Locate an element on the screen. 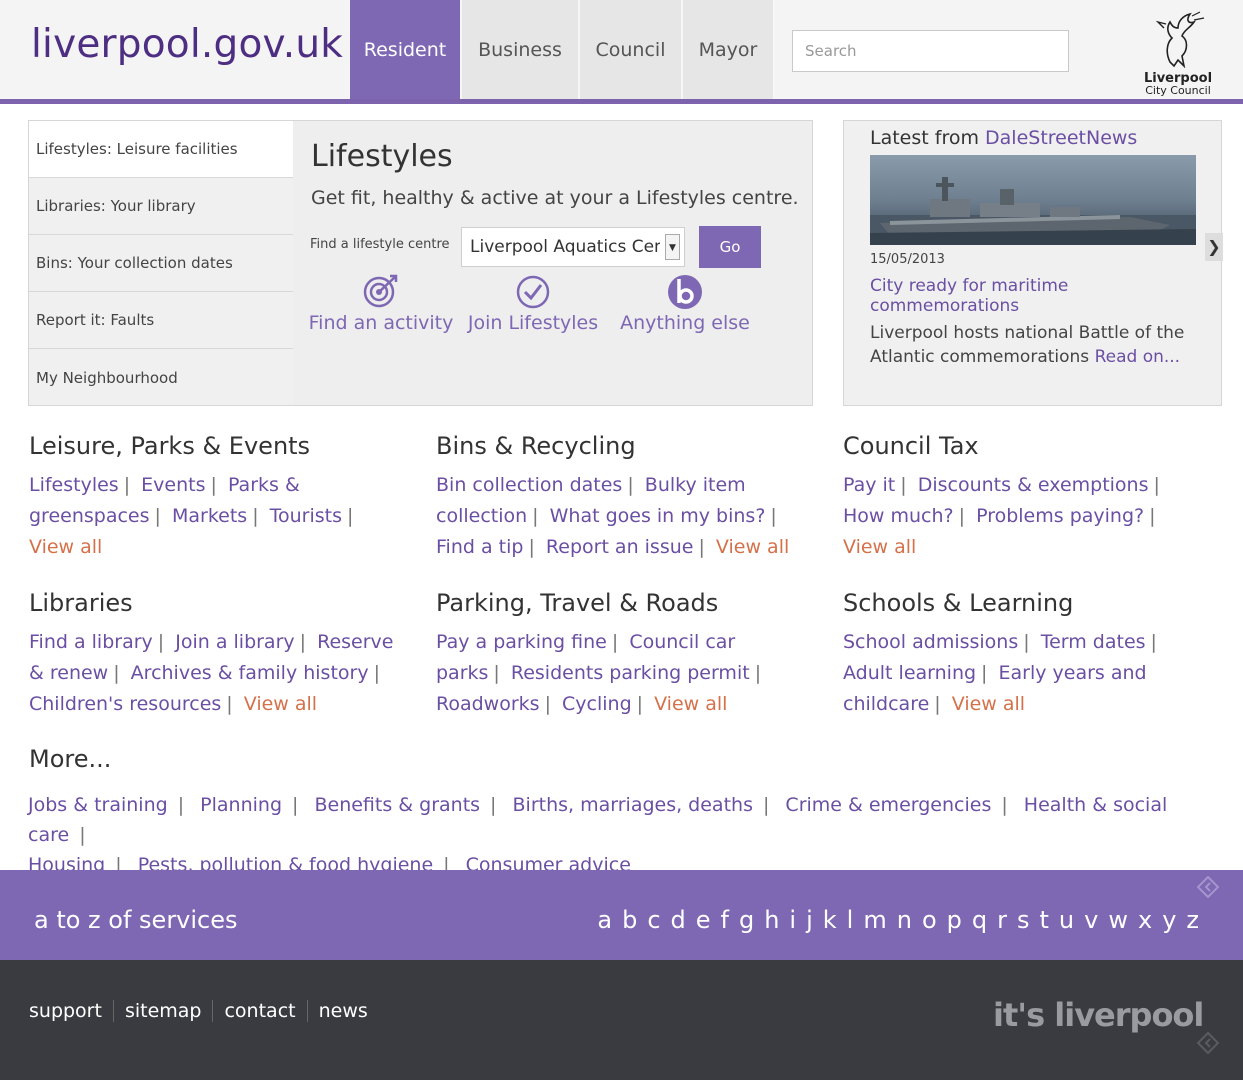  link-how-much: How much? is located at coordinates (898, 516).